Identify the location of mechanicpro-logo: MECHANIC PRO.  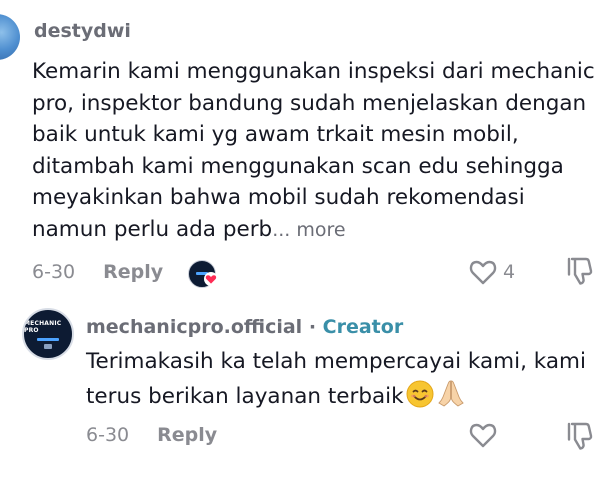
(48, 334).